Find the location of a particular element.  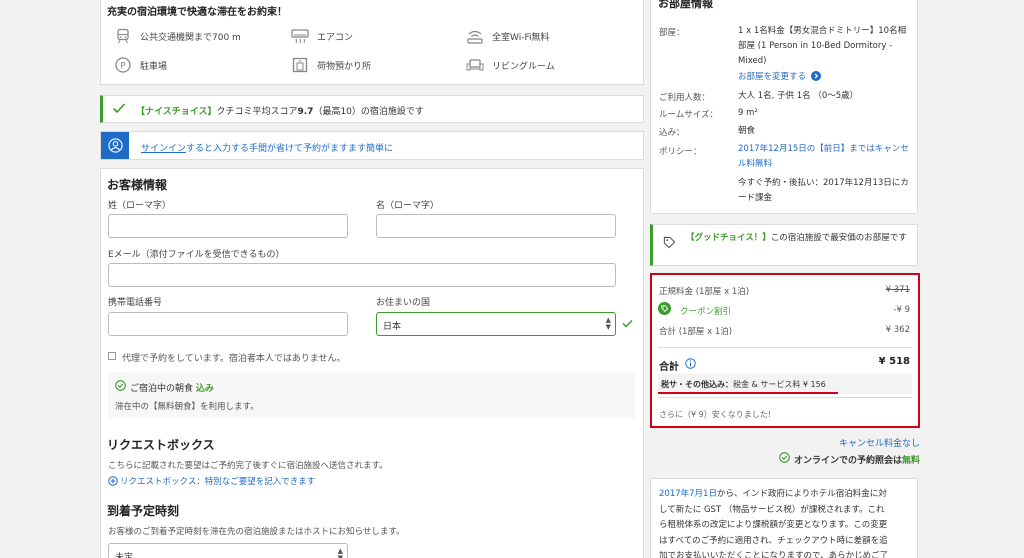

signin-link: サインイン is located at coordinates (163, 149).